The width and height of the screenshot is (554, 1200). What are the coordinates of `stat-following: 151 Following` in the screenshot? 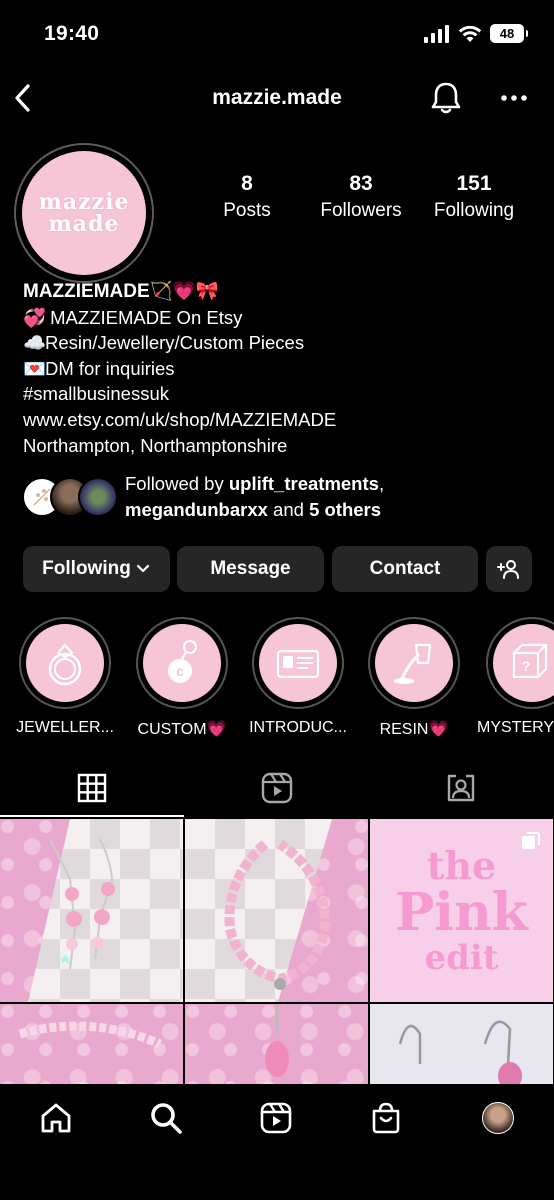 It's located at (474, 197).